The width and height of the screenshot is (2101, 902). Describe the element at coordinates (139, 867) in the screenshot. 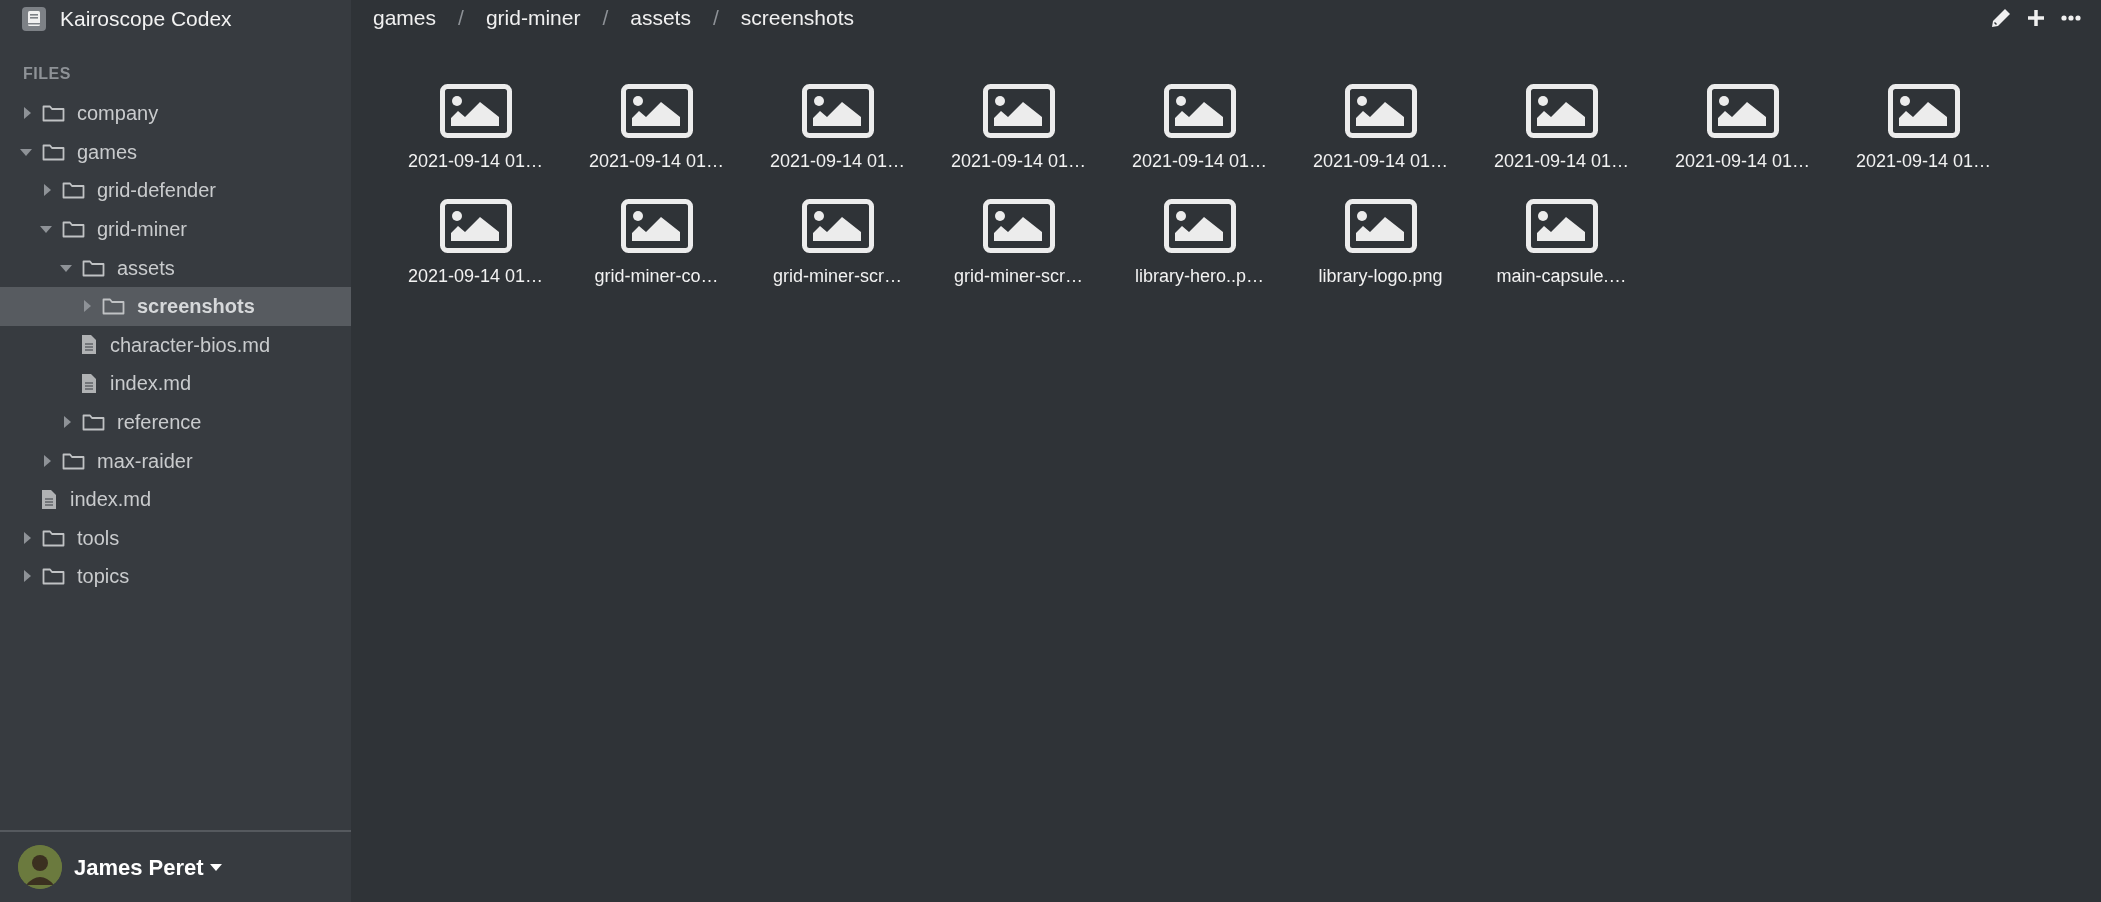

I see `user-name: James Peret` at that location.